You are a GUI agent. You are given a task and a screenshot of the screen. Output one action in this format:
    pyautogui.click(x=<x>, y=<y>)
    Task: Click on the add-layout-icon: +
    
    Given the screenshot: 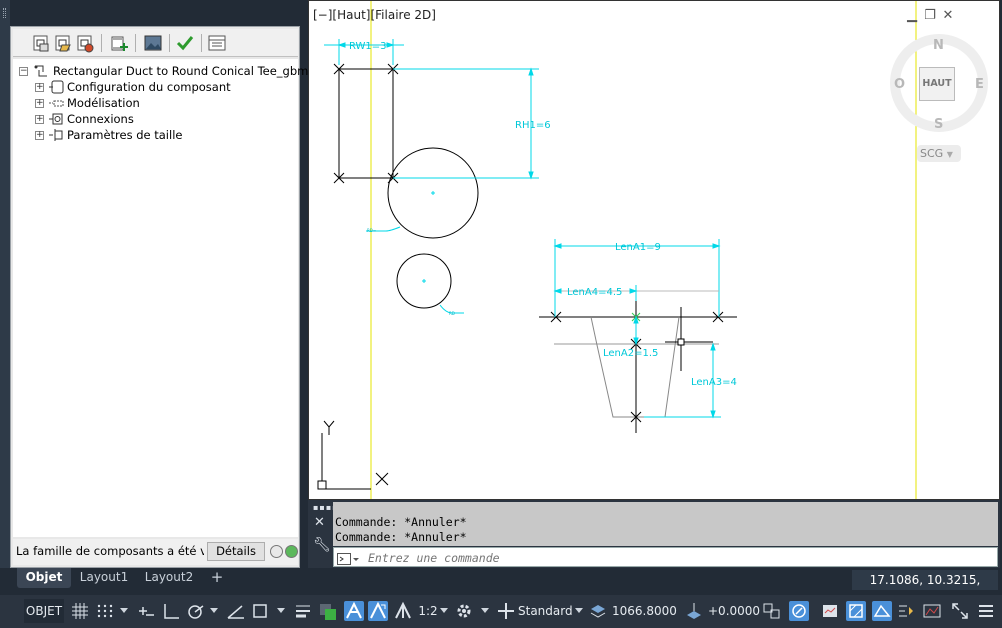 What is the action you would take?
    pyautogui.click(x=217, y=578)
    